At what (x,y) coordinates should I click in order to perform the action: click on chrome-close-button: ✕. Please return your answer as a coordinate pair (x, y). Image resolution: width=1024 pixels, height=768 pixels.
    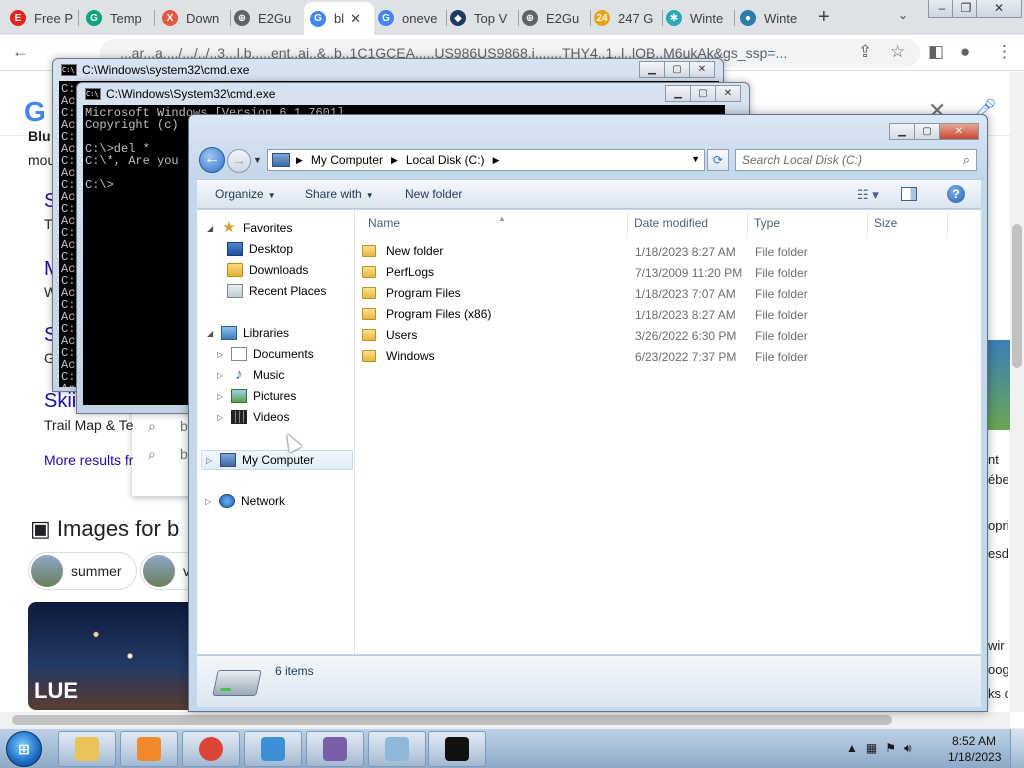
    Looking at the image, I should click on (999, 9).